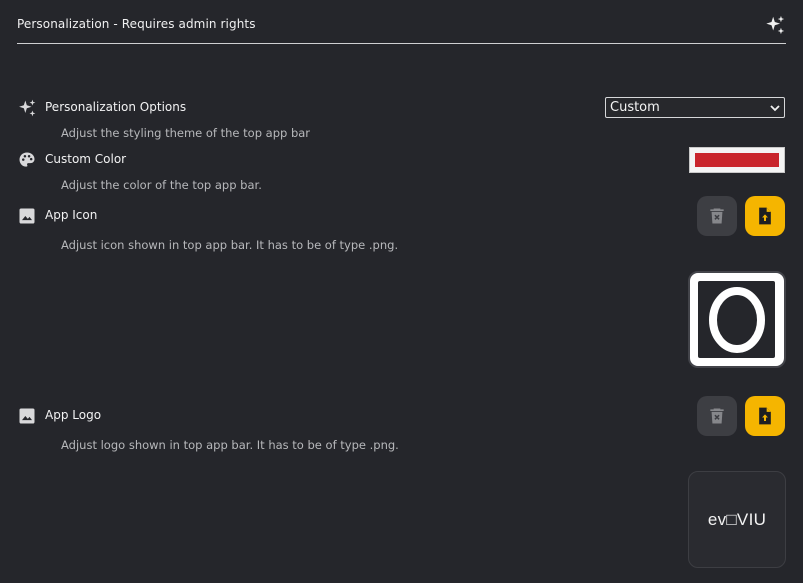  I want to click on app-logo-title: App Logo, so click(73, 415).